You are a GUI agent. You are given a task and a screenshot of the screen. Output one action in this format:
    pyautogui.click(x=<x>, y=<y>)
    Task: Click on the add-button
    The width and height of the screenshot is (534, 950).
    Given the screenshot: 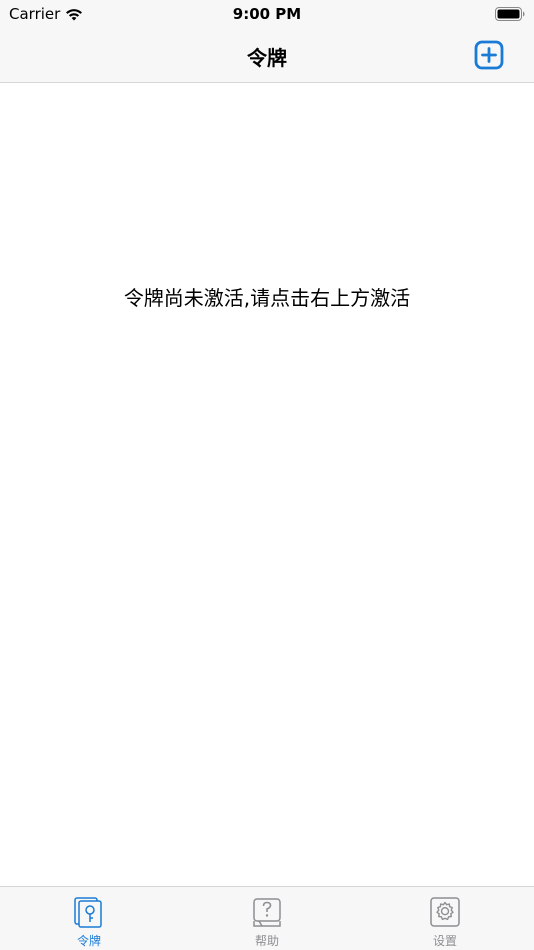 What is the action you would take?
    pyautogui.click(x=489, y=55)
    